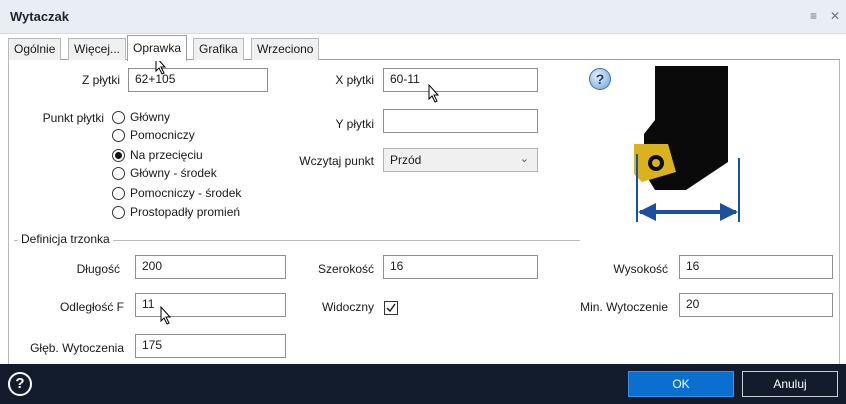 This screenshot has height=404, width=846. Describe the element at coordinates (210, 267) in the screenshot. I see `length-input: 200` at that location.